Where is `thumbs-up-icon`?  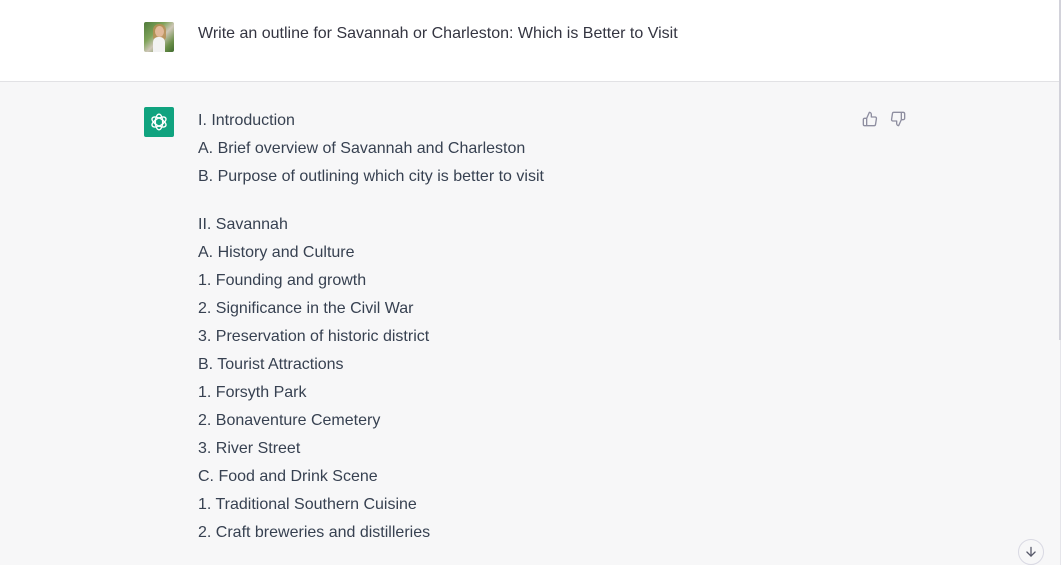
thumbs-up-icon is located at coordinates (870, 119).